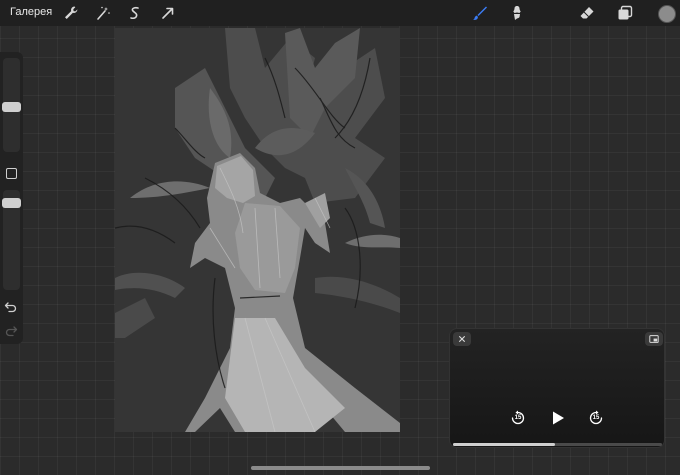 This screenshot has height=475, width=680. Describe the element at coordinates (625, 13) in the screenshot. I see `layers-icon` at that location.